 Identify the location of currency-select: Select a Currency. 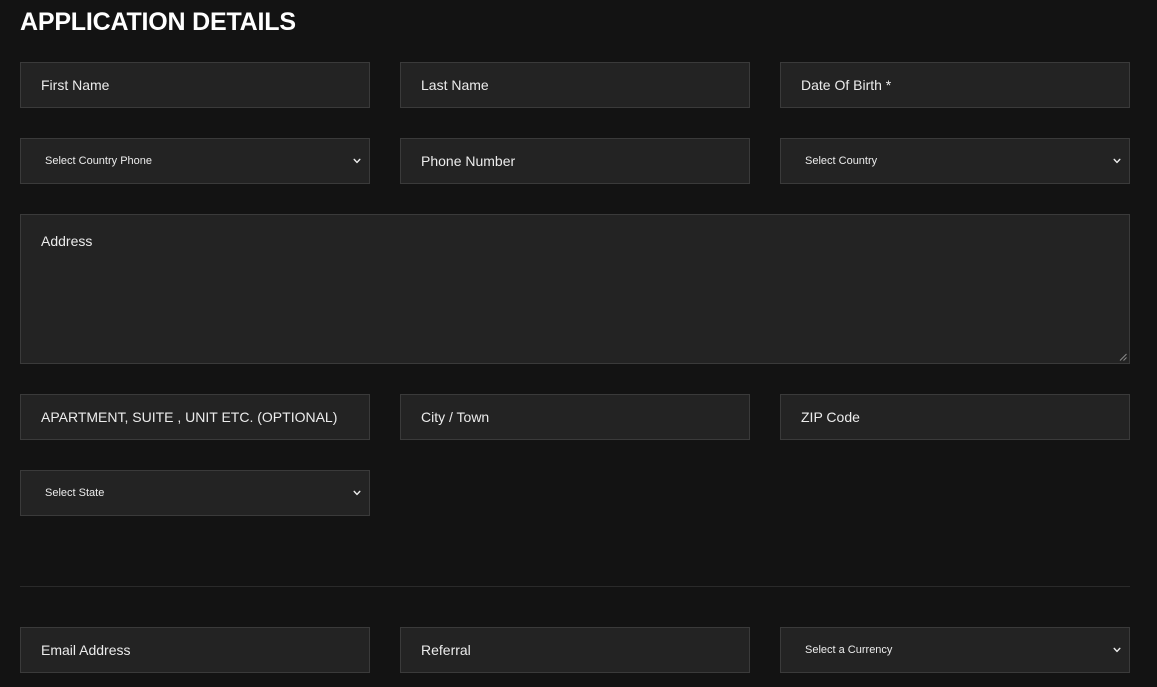
(955, 650).